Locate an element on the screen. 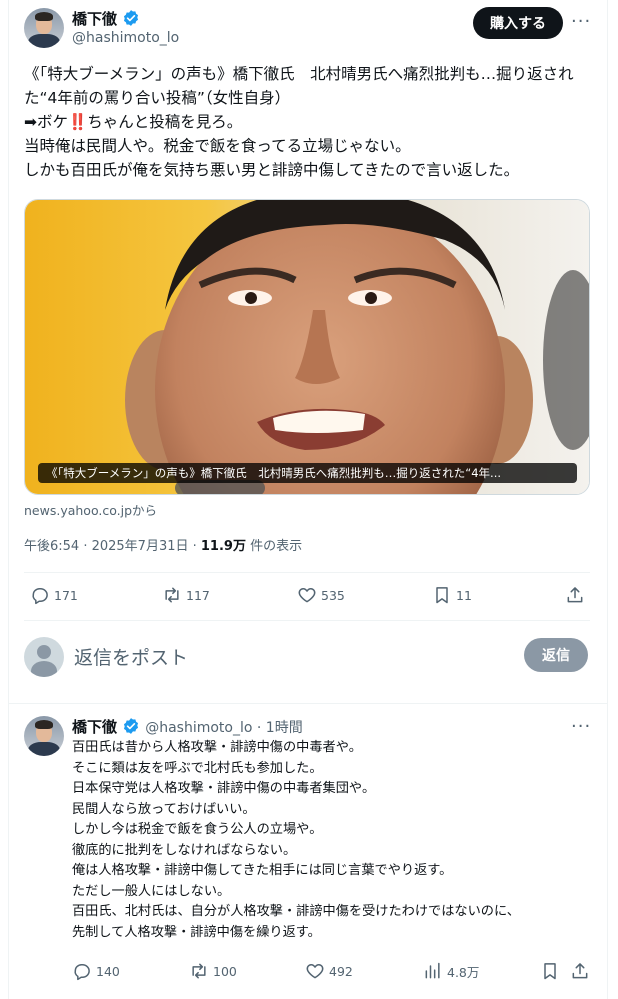 The image size is (618, 999). buy-button: 購入する is located at coordinates (518, 23).